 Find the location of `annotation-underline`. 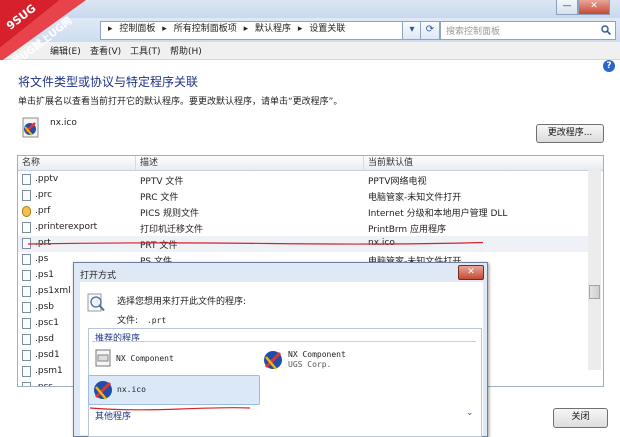

annotation-underline is located at coordinates (255, 243).